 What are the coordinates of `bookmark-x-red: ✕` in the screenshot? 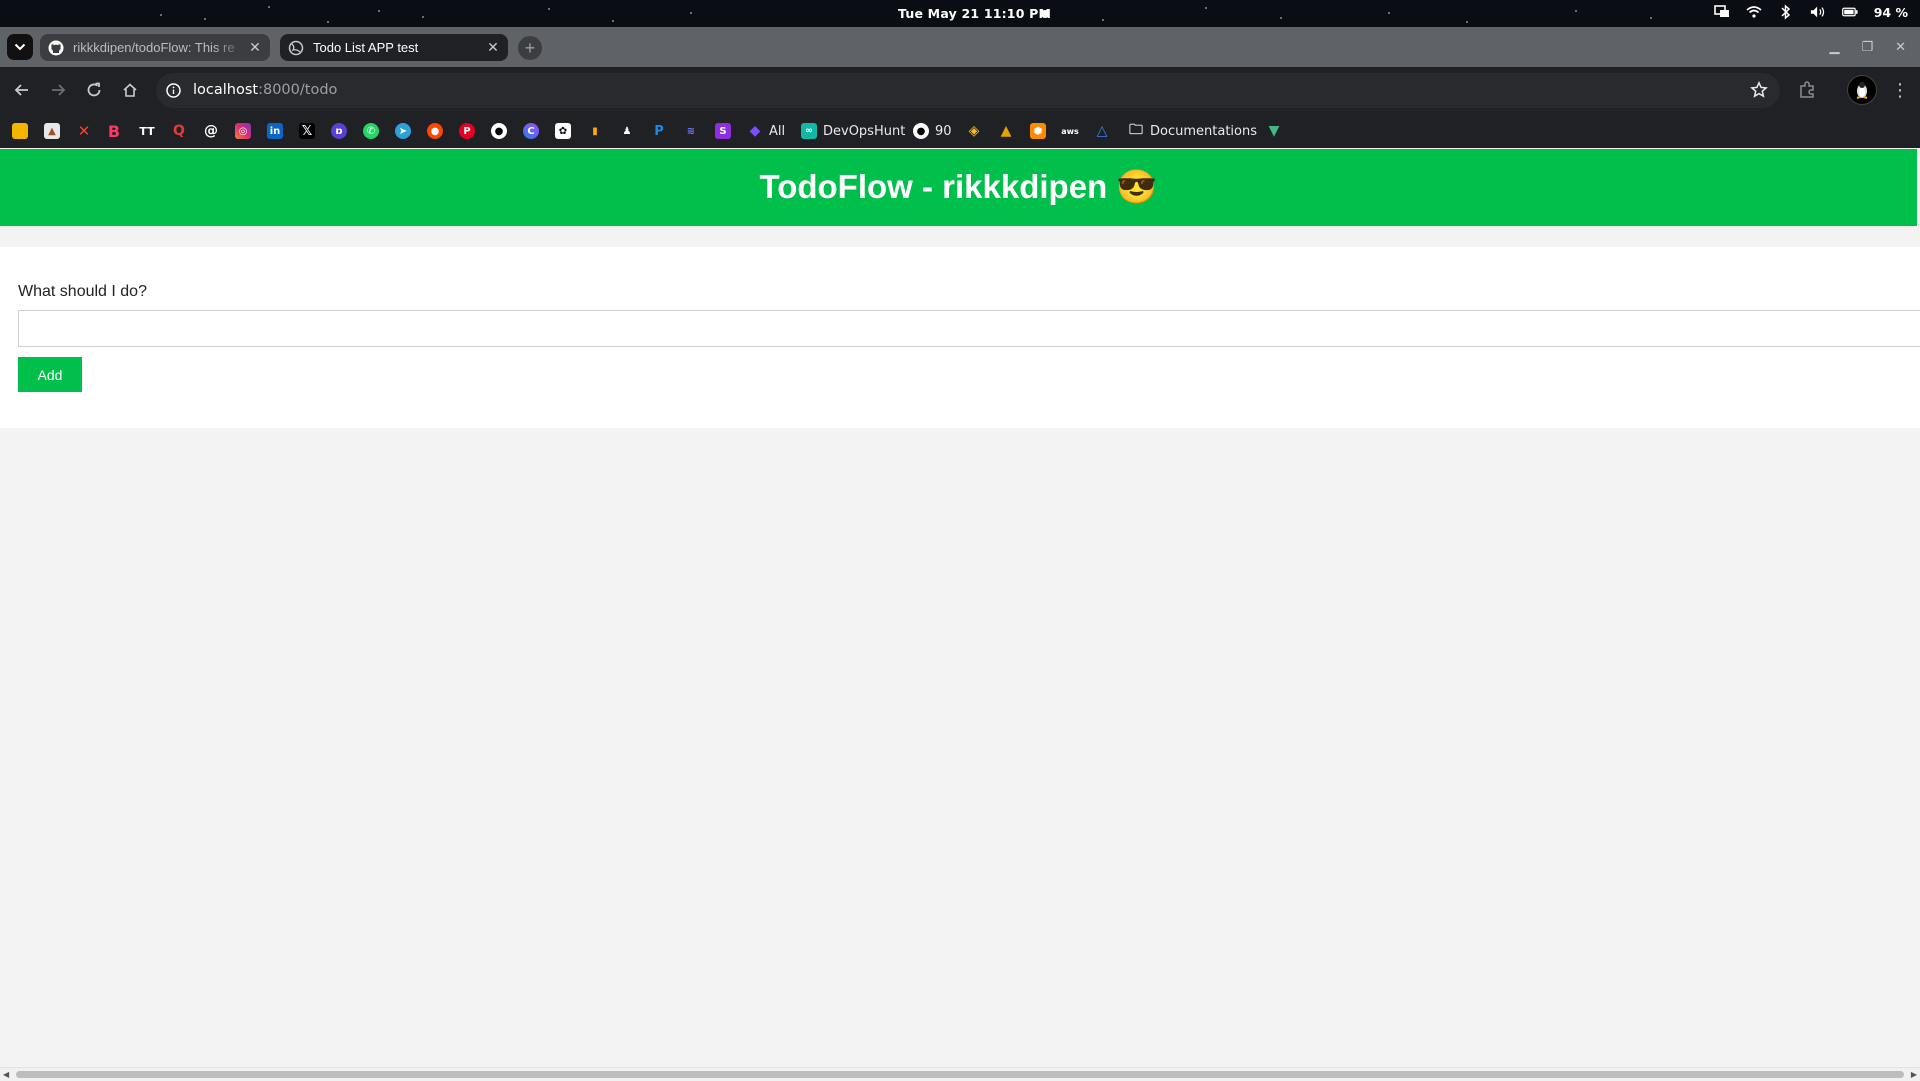 It's located at (84, 131).